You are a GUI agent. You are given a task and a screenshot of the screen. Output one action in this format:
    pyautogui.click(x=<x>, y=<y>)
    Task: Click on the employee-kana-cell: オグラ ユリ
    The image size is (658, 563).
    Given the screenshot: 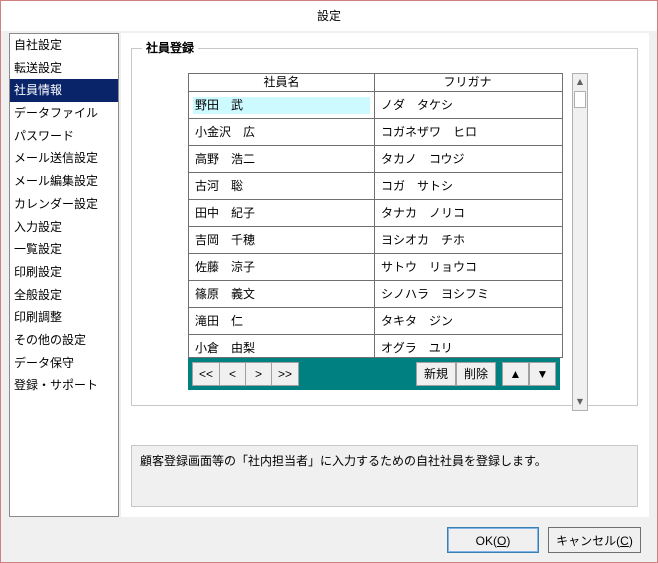 What is the action you would take?
    pyautogui.click(x=467, y=346)
    